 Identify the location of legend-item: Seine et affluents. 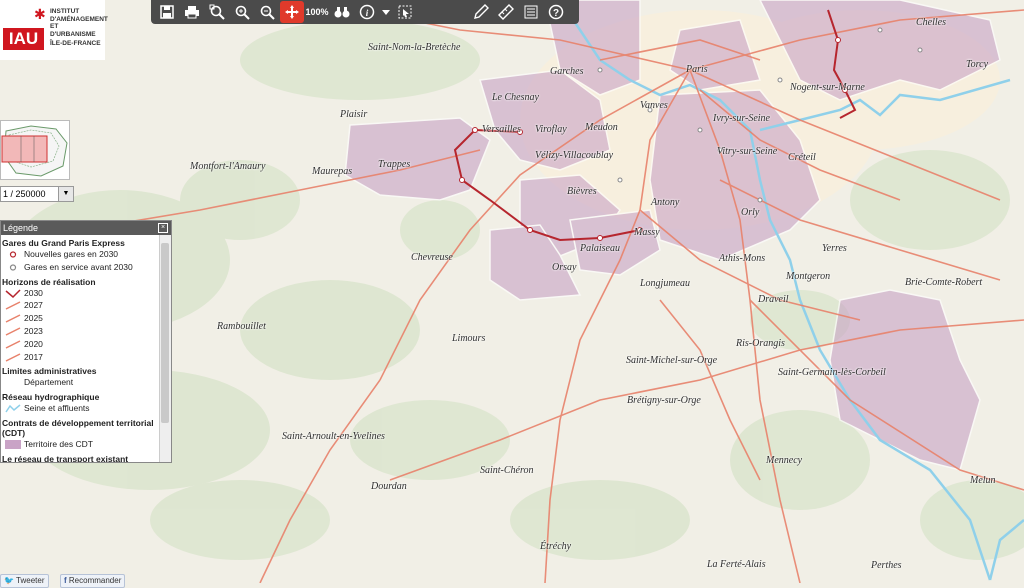
(80, 408).